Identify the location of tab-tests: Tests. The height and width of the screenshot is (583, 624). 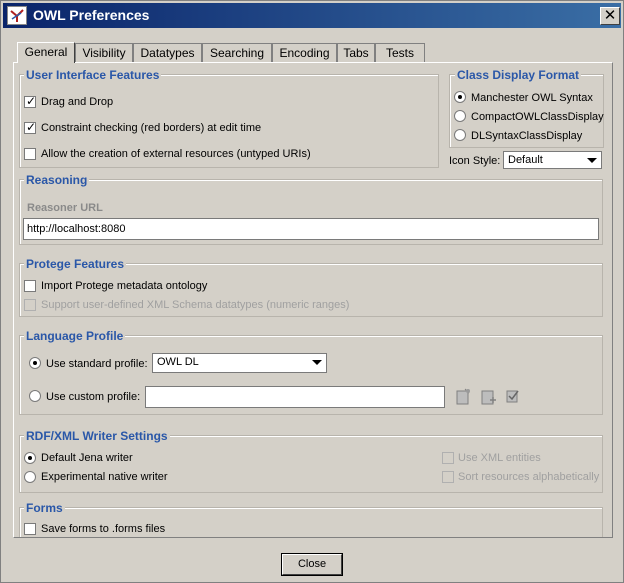
(400, 53).